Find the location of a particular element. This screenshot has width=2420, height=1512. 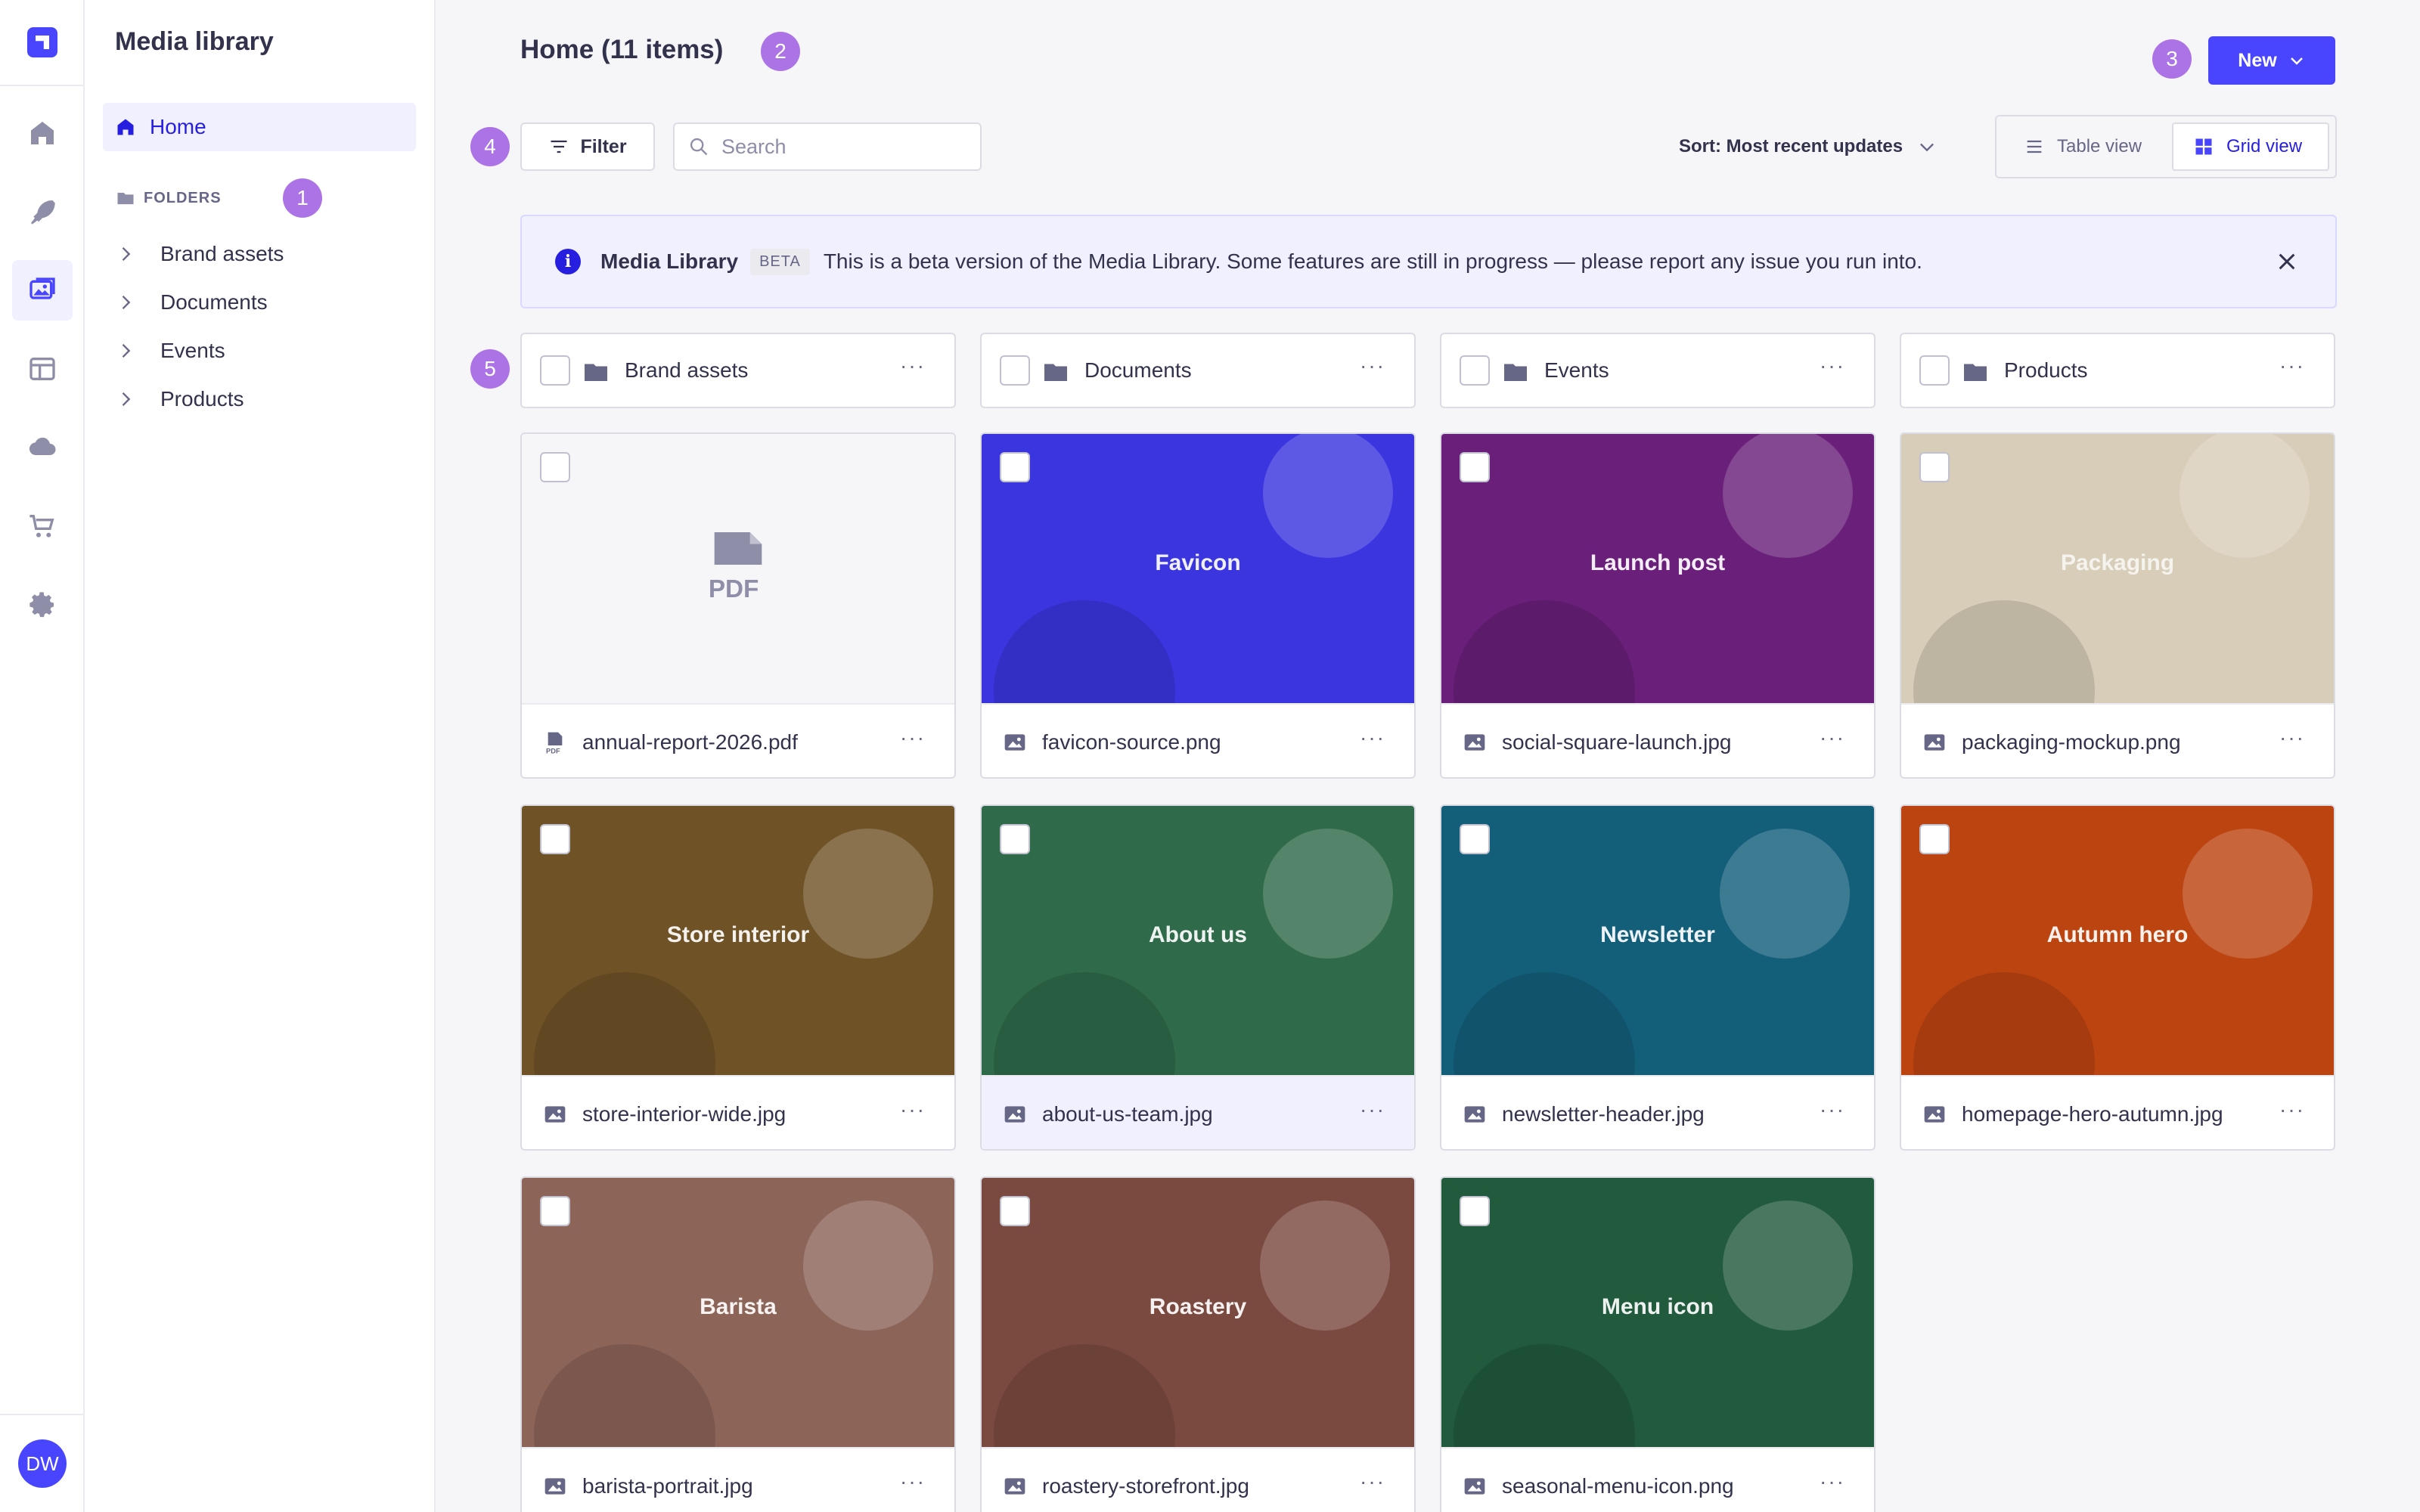

main-nav-rail: DW is located at coordinates (42, 756).